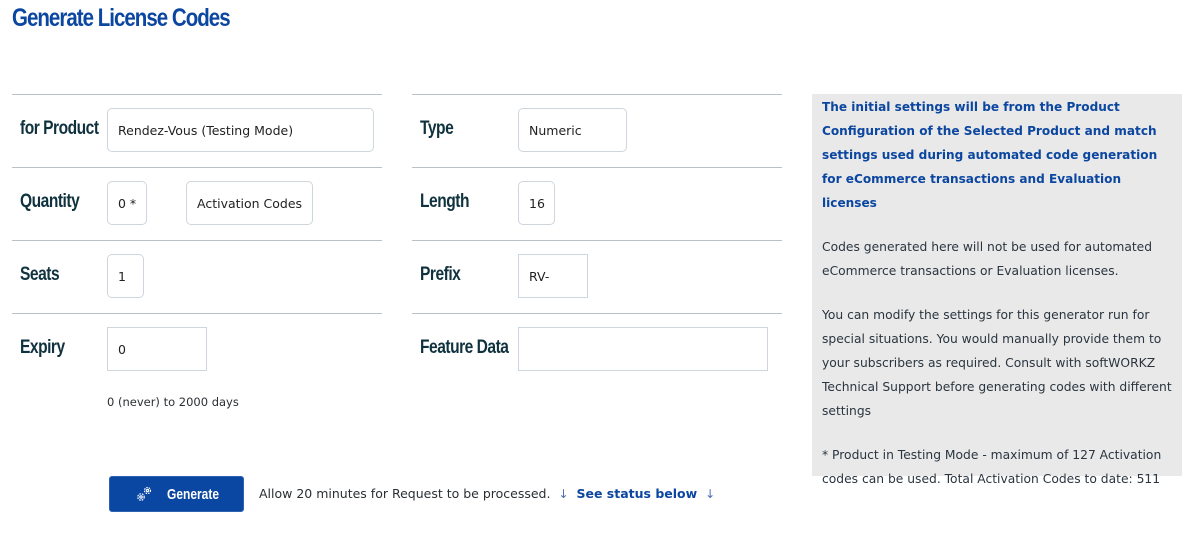  Describe the element at coordinates (193, 494) in the screenshot. I see `generate-button-label: Generate` at that location.